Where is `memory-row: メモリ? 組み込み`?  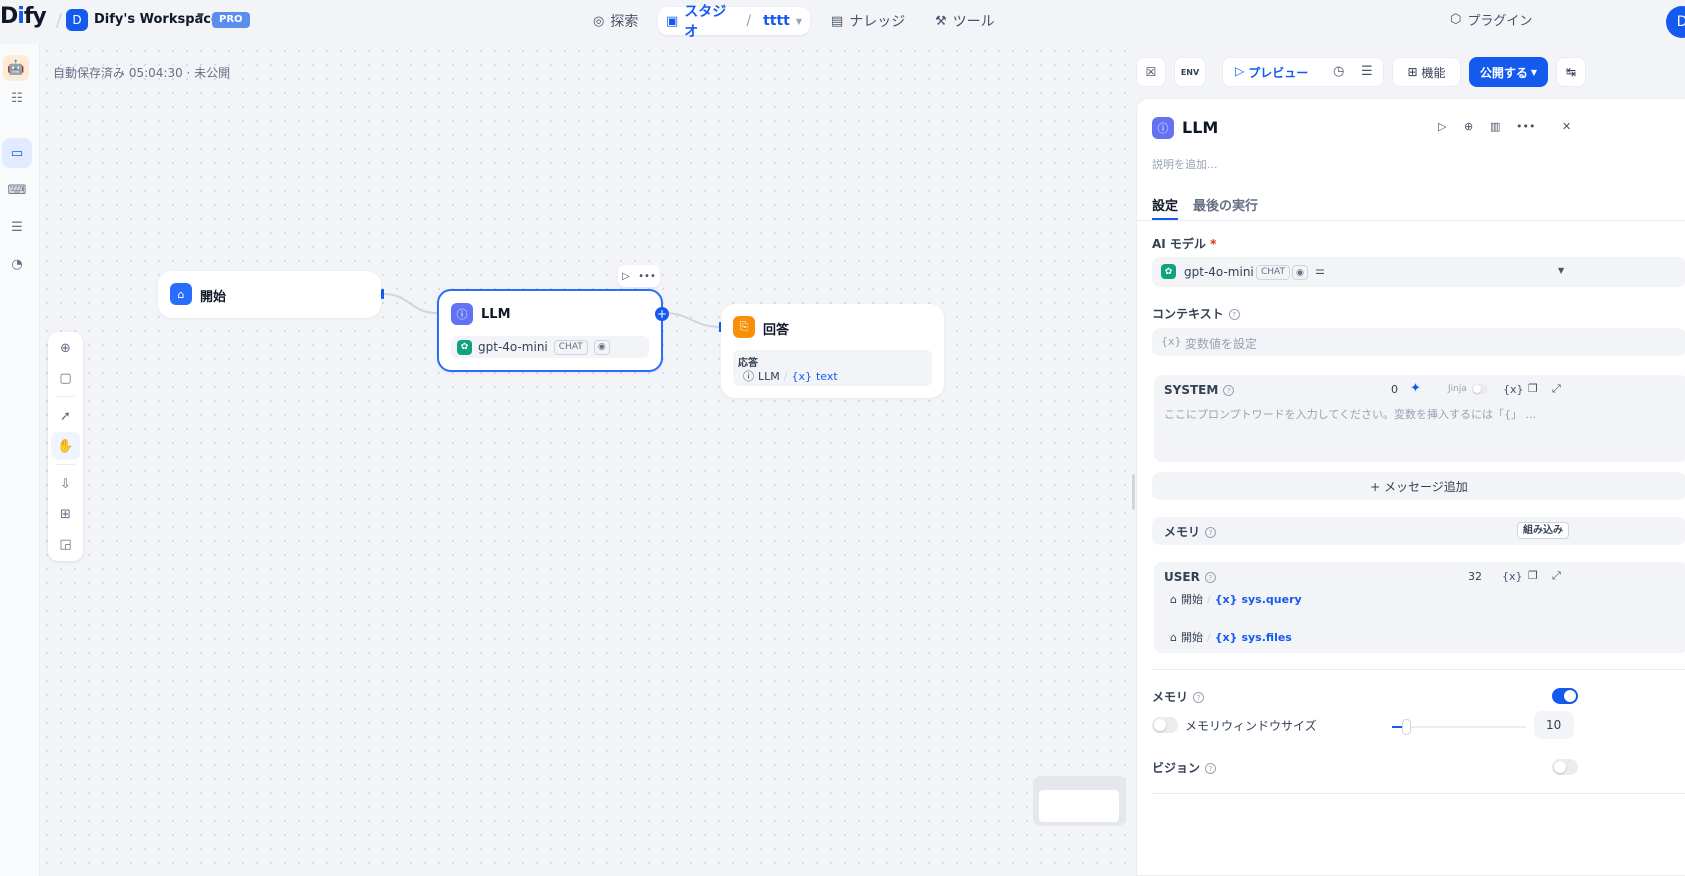 memory-row: メモリ? 組み込み is located at coordinates (1418, 531).